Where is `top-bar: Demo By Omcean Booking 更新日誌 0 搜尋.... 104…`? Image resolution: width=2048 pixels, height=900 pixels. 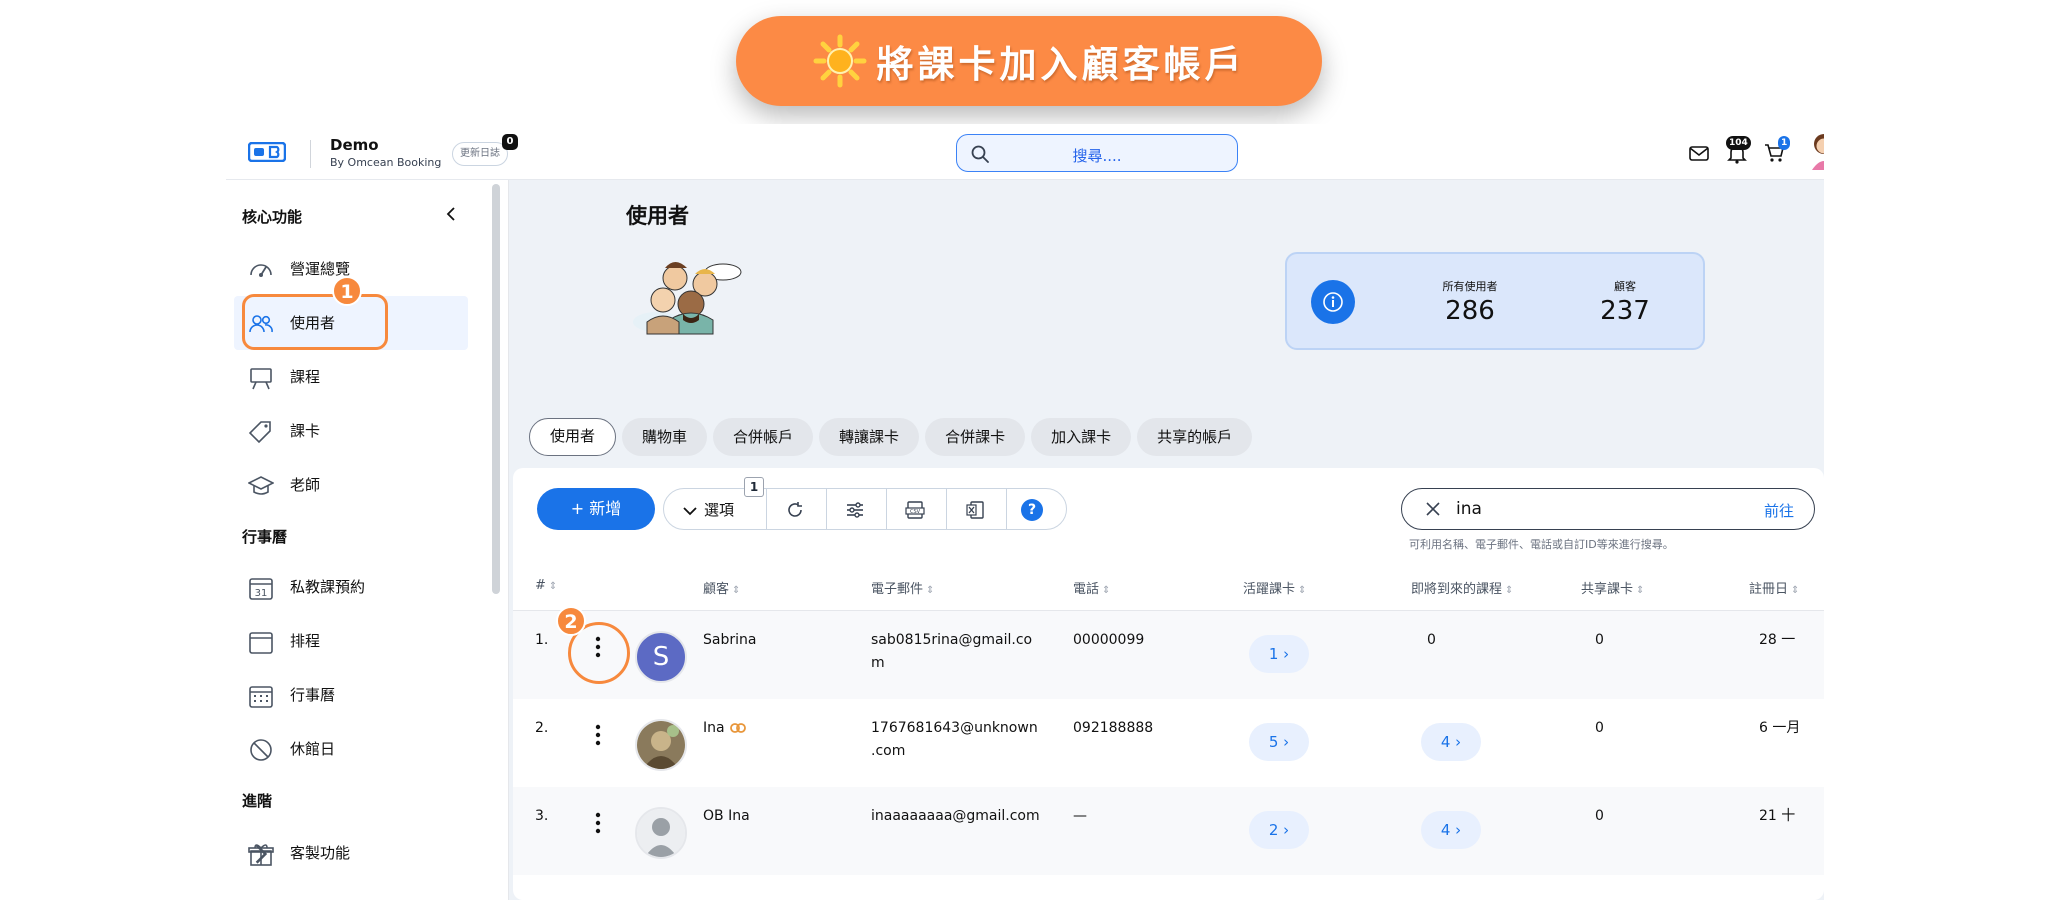
top-bar: Demo By Omcean Booking 更新日誌 0 搜尋.... 104… is located at coordinates (1025, 152).